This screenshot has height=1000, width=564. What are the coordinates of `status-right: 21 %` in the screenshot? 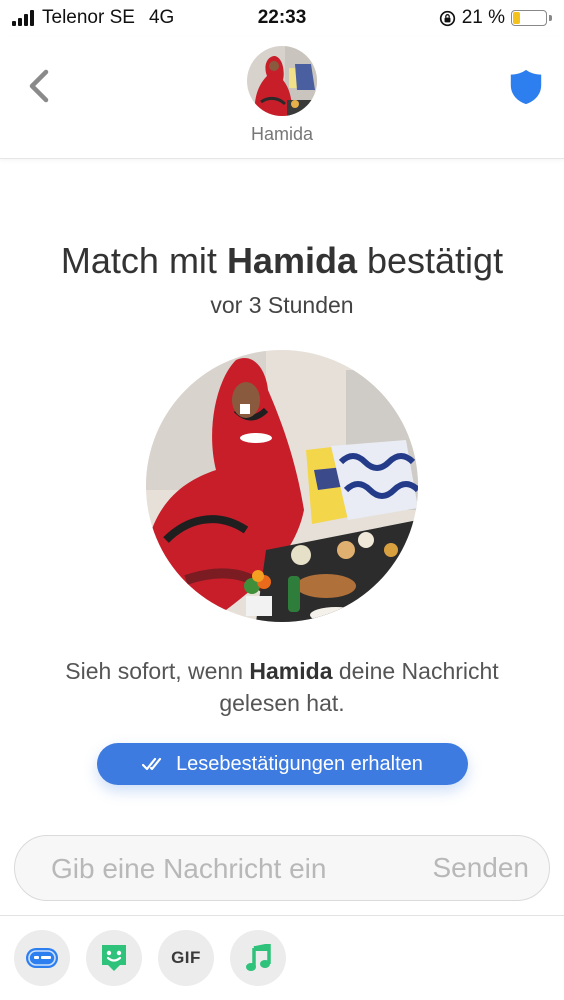 It's located at (495, 18).